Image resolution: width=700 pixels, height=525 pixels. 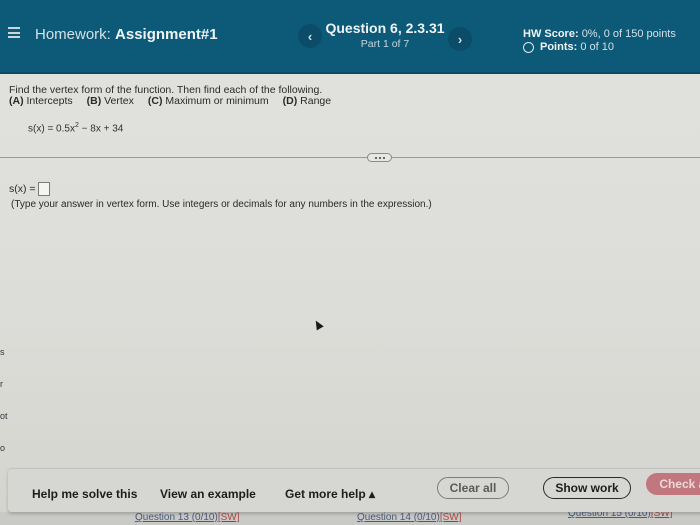 I want to click on answer-input, so click(x=43, y=189).